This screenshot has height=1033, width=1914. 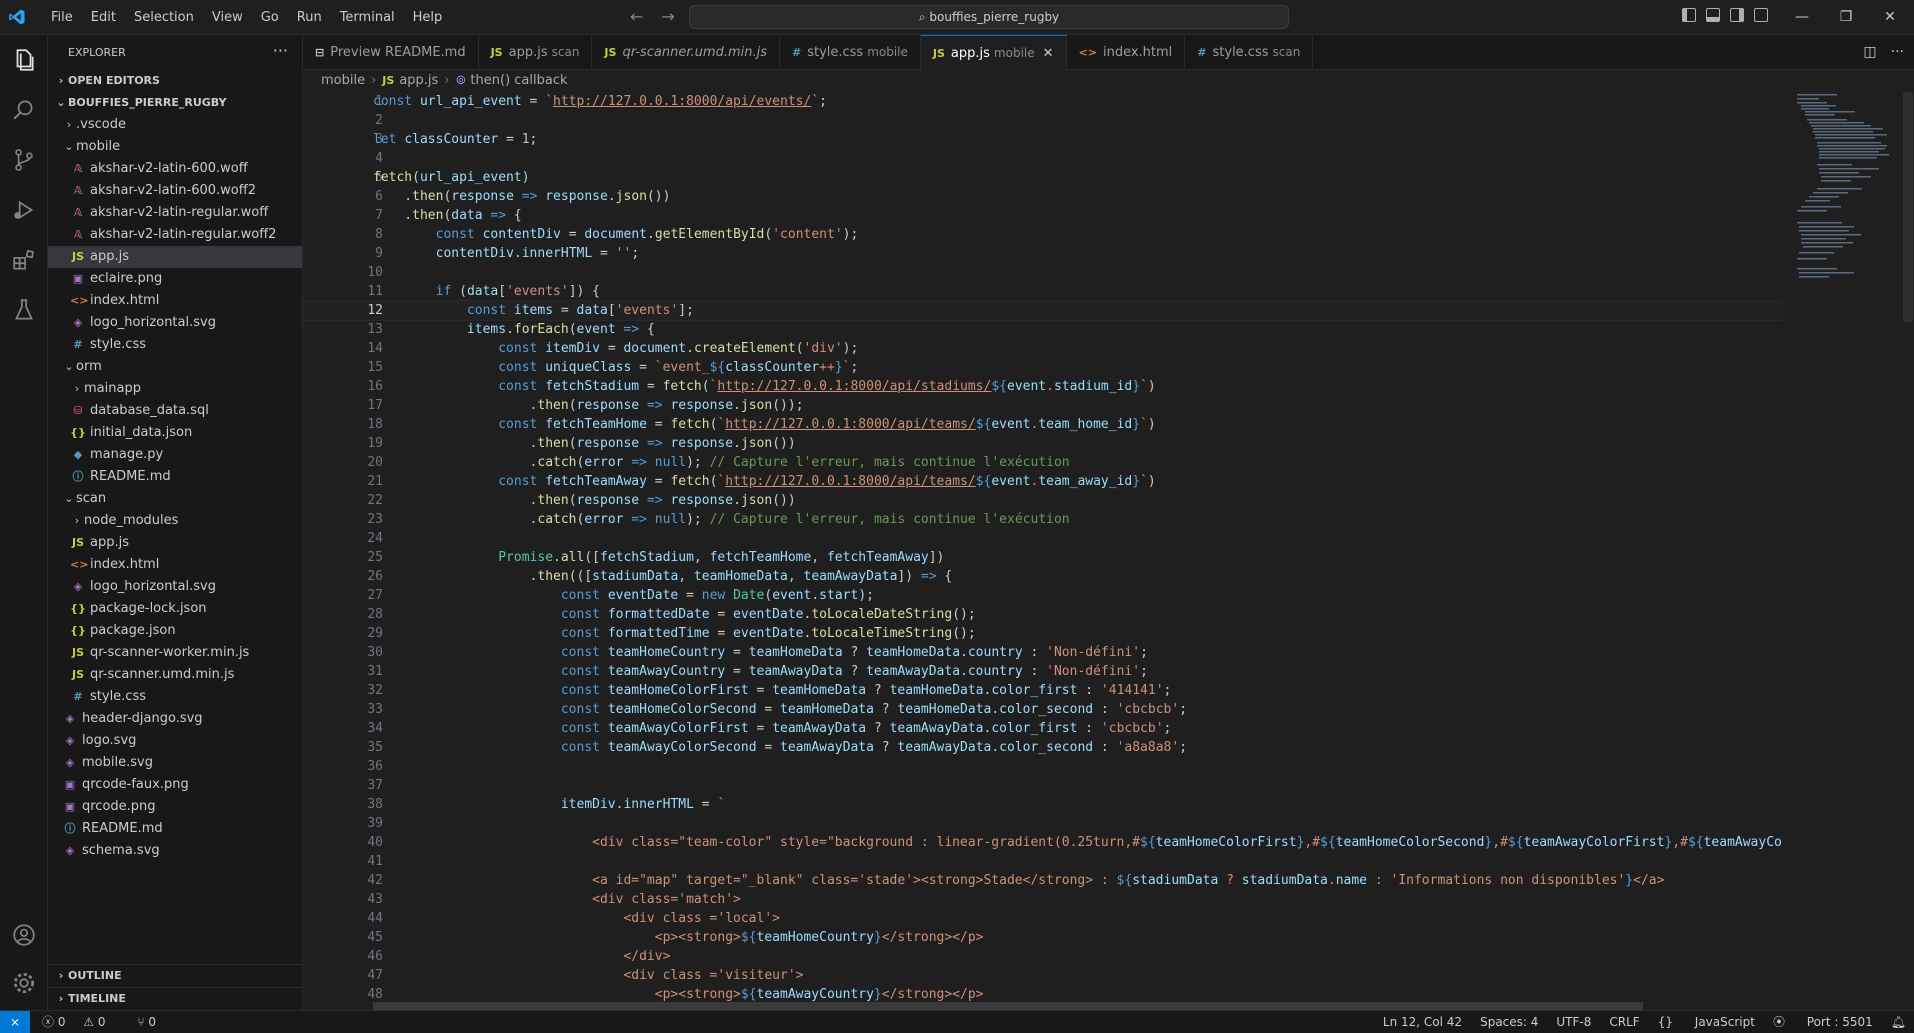 I want to click on code-line: 47 <div class ='visiteur'>, so click(x=1043, y=975).